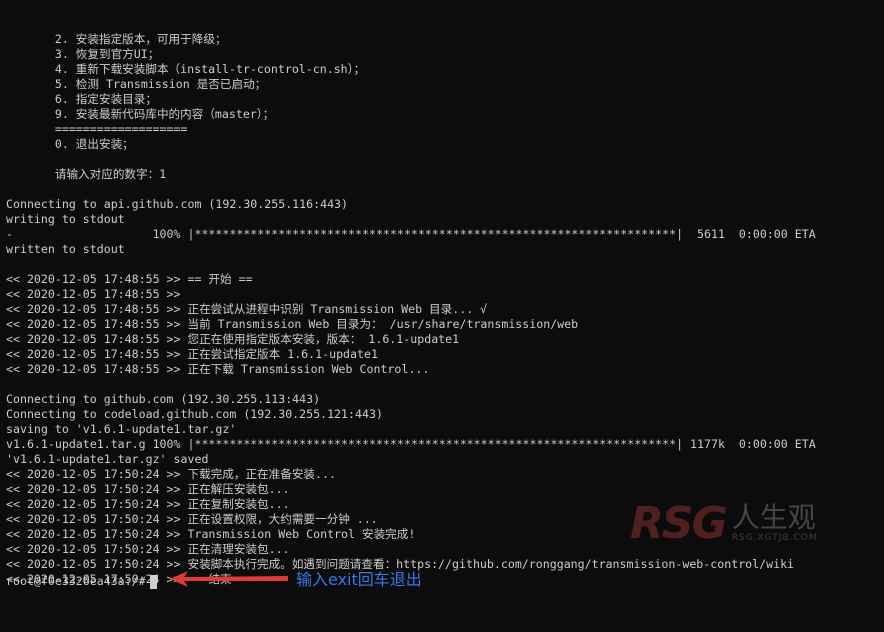  I want to click on terminal-line: ===================, so click(97, 129).